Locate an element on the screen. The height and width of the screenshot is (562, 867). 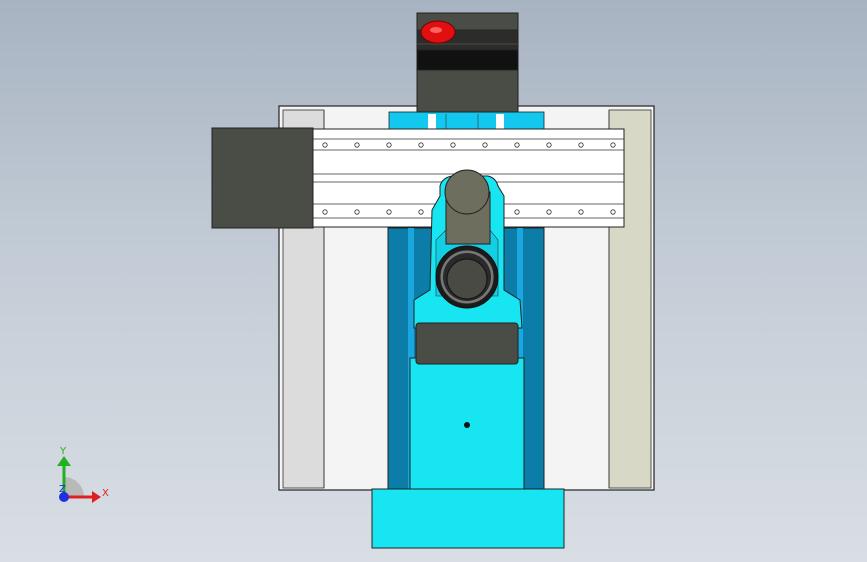
triad-label-y: Y is located at coordinates (63, 451).